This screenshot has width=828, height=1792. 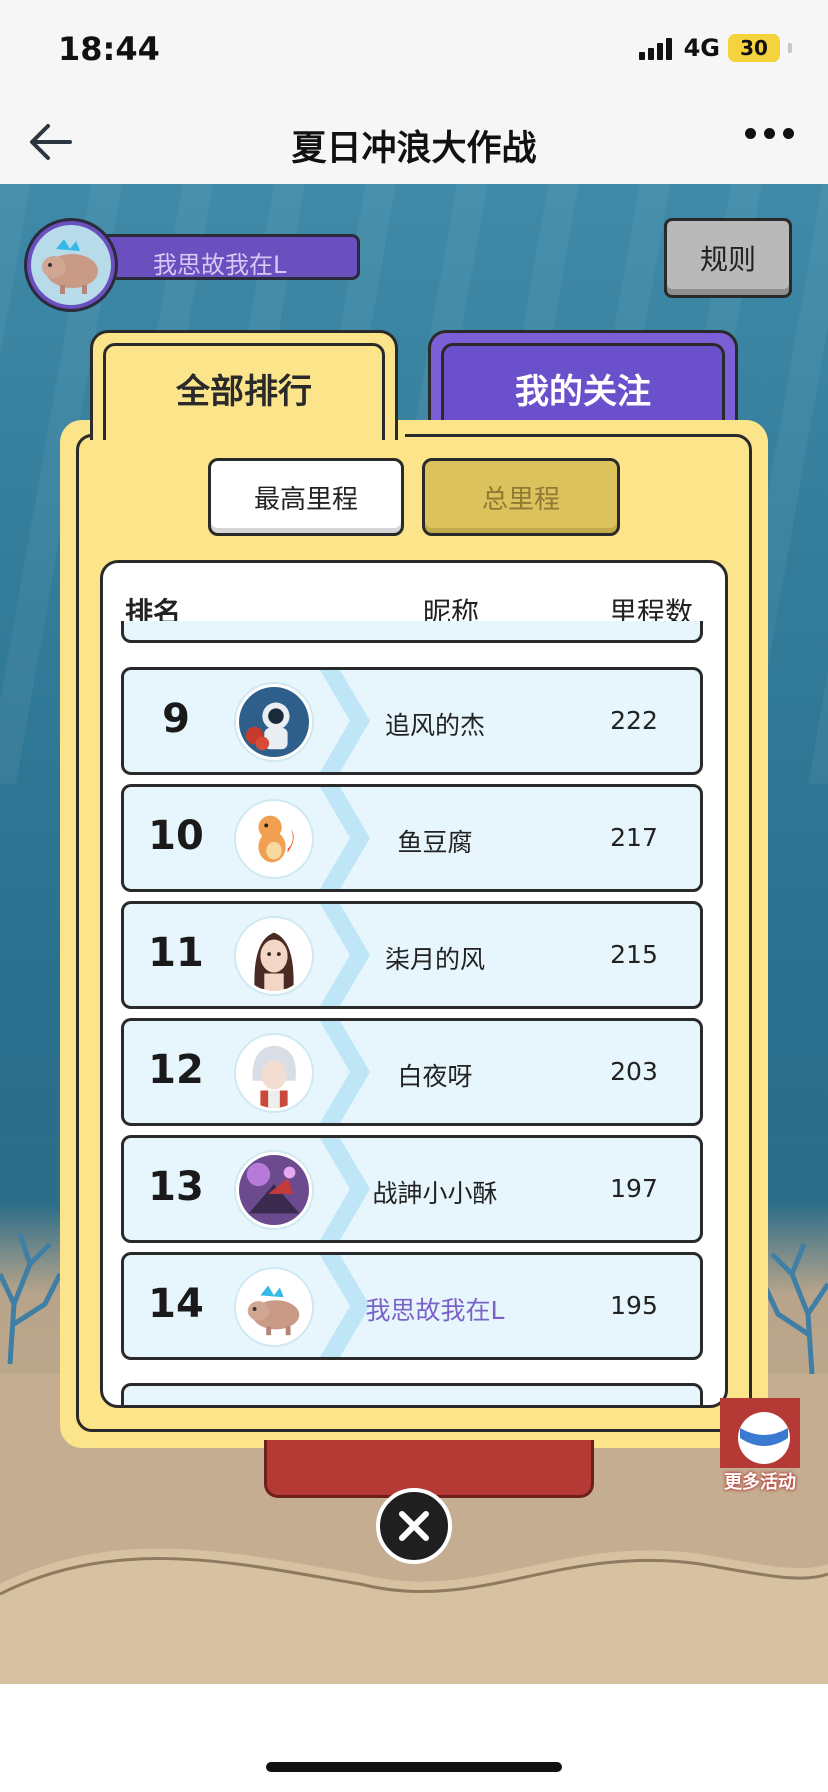 What do you see at coordinates (176, 836) in the screenshot?
I see `rank-number: 10` at bounding box center [176, 836].